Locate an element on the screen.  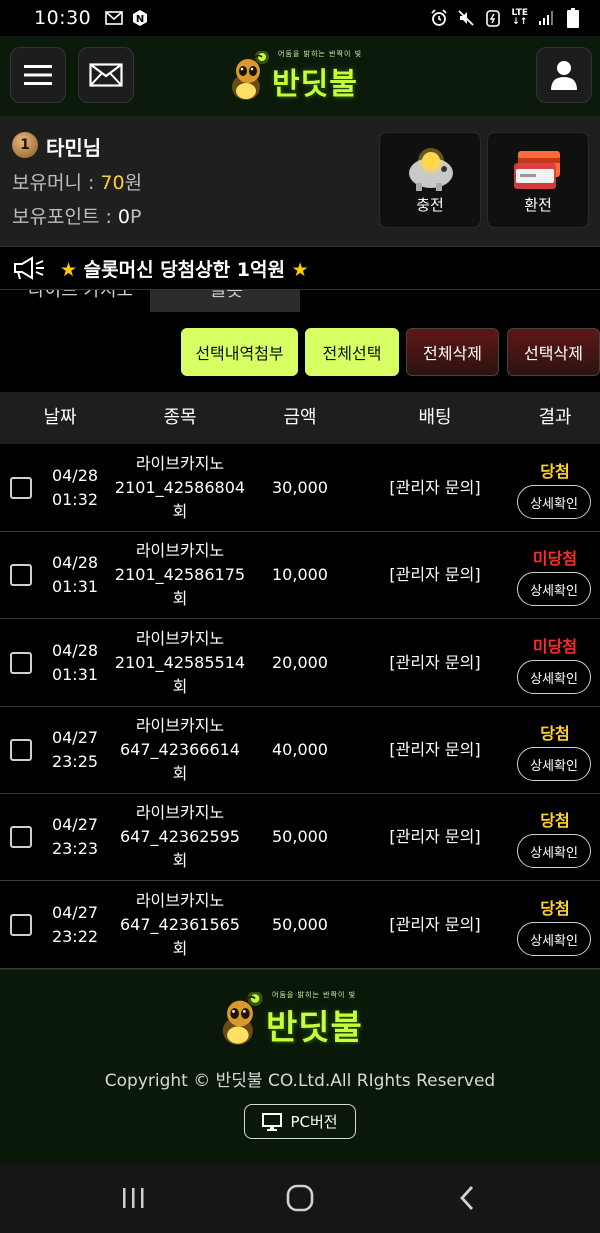
row-round: 2101_42586804 is located at coordinates (180, 487).